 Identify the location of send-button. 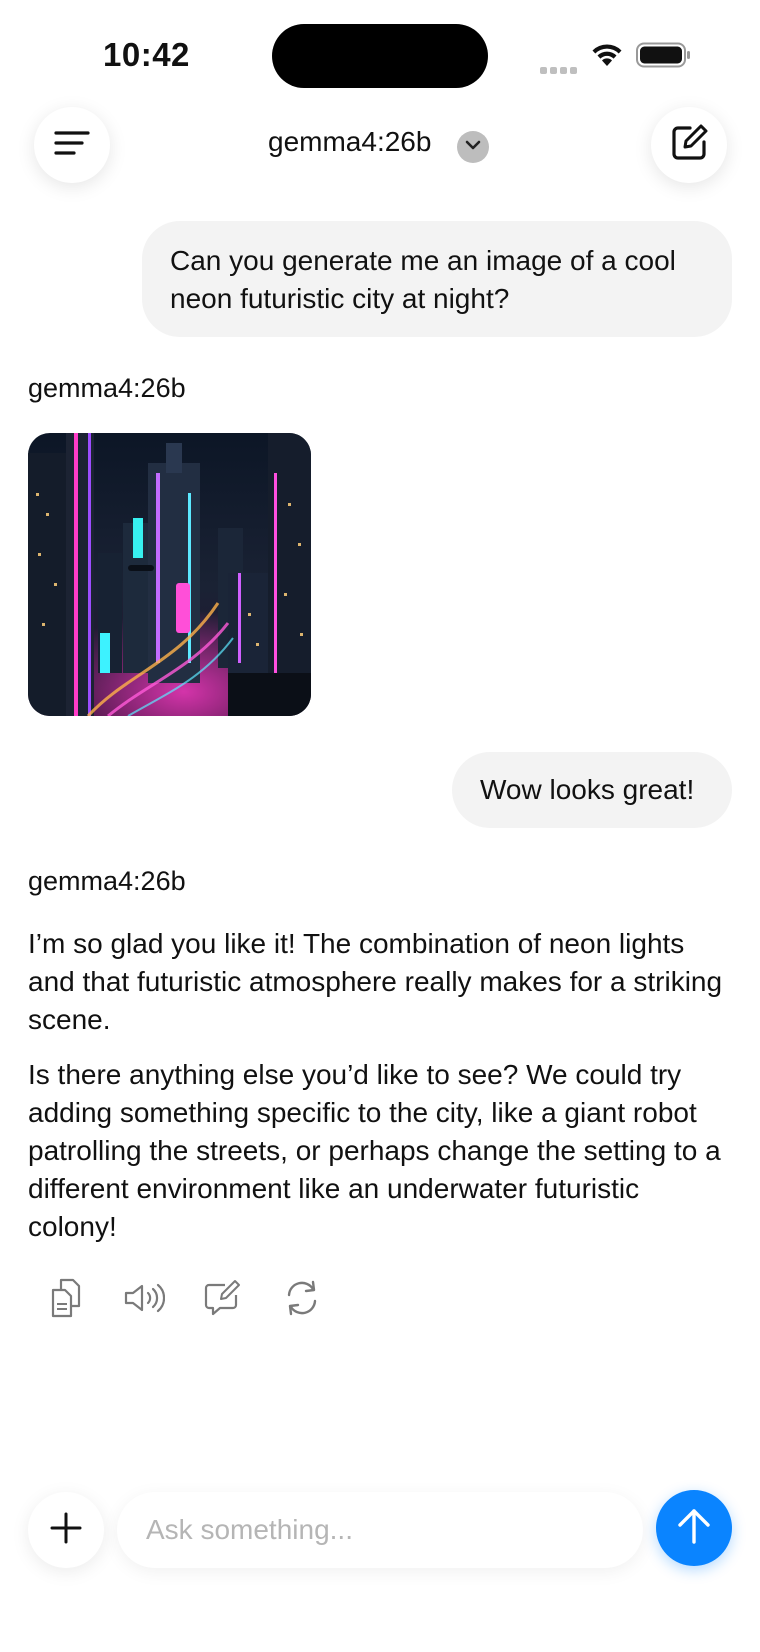
(694, 1528).